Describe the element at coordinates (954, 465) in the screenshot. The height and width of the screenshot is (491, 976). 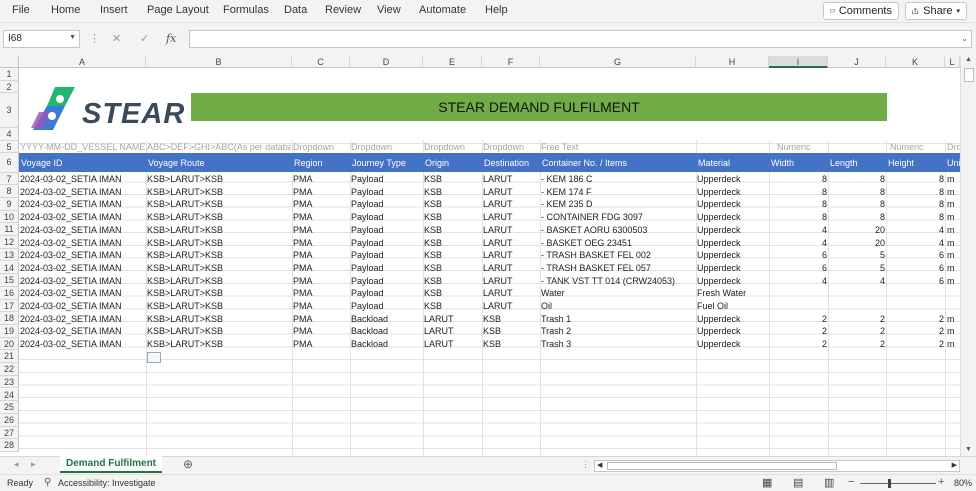
I see `scroll-right-icon: ▶` at that location.